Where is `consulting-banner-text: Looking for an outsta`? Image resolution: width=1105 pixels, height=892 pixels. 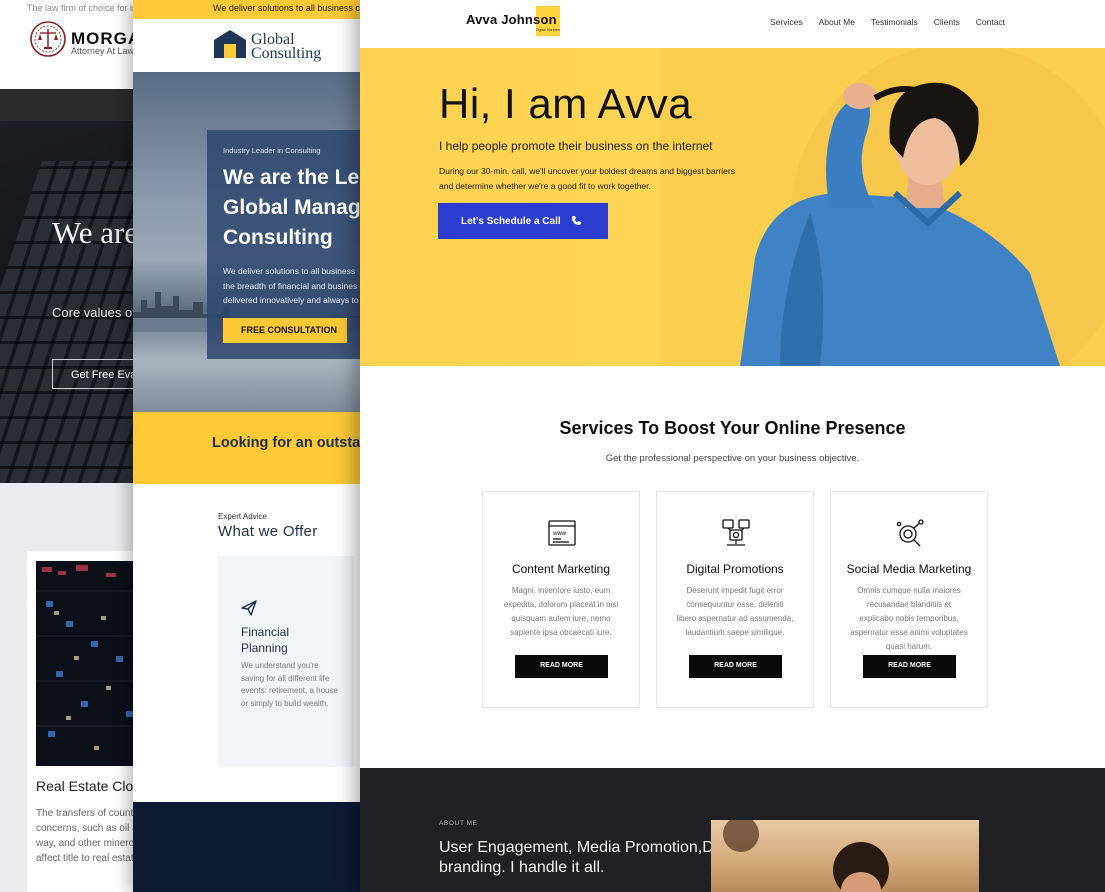 consulting-banner-text: Looking for an outsta is located at coordinates (286, 443).